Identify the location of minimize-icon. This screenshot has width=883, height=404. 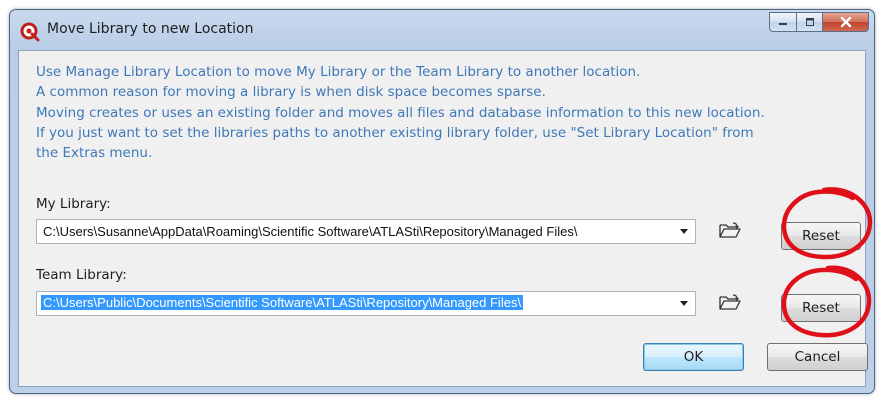
(783, 24).